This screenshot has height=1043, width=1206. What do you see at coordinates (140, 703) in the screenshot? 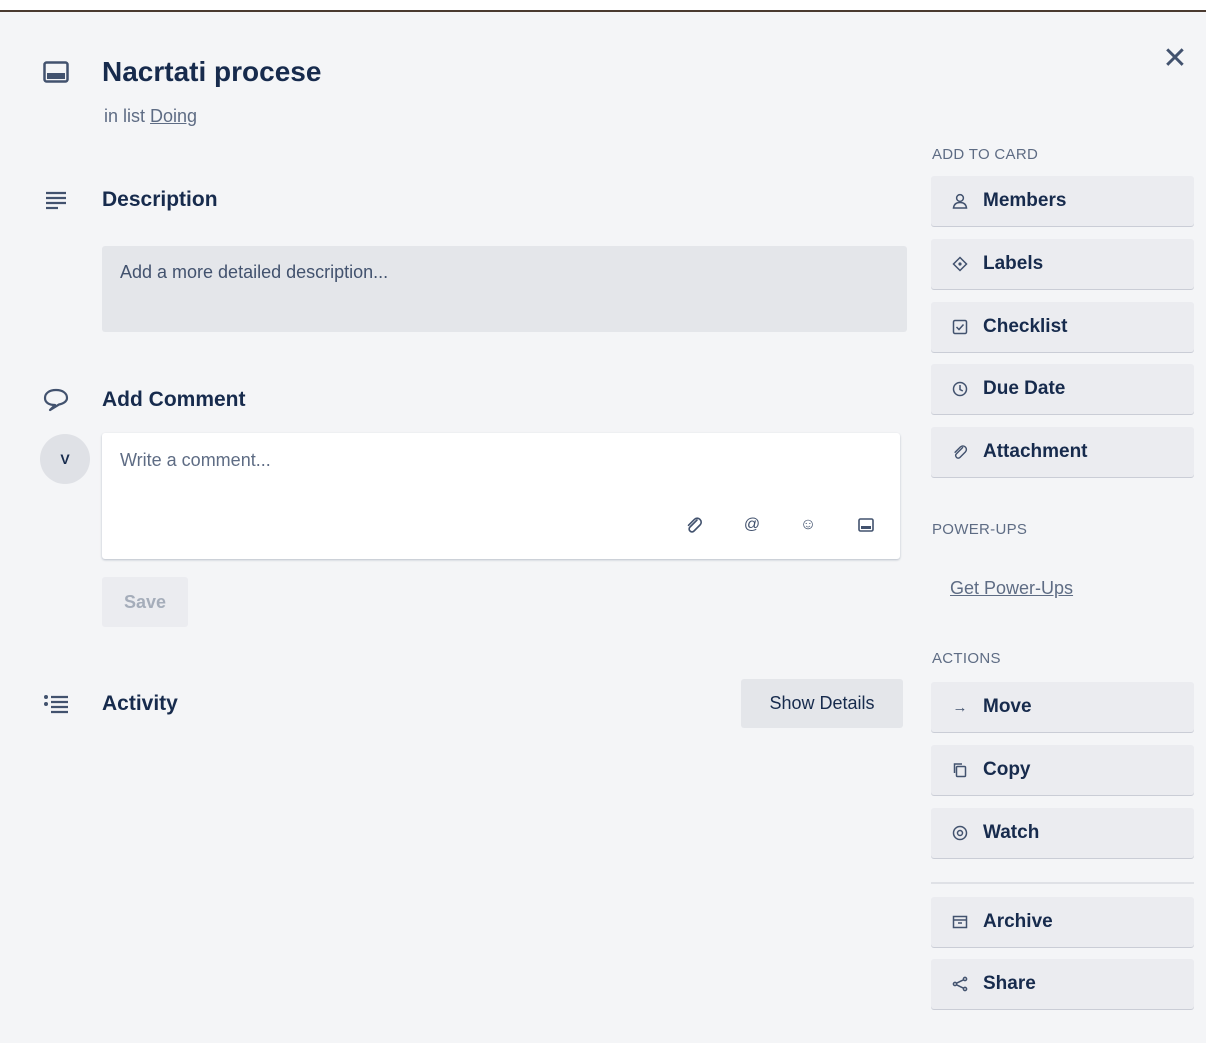
I see `activity-heading: Activity` at bounding box center [140, 703].